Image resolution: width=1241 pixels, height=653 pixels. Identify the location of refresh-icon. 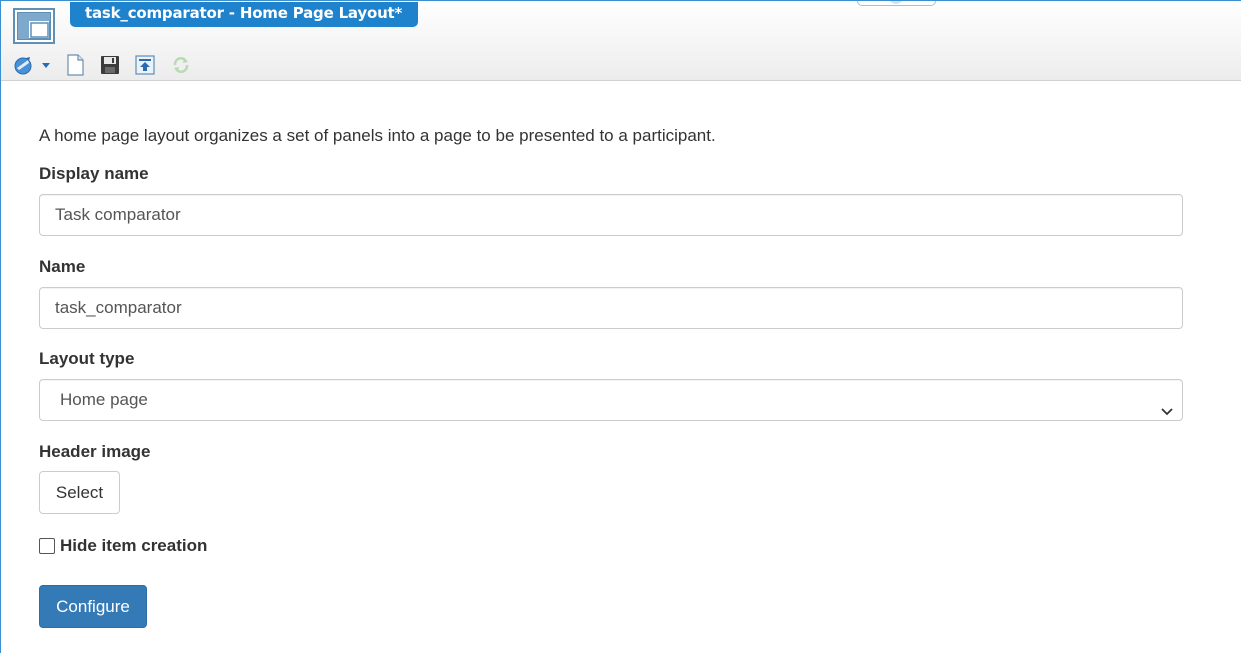
(181, 65).